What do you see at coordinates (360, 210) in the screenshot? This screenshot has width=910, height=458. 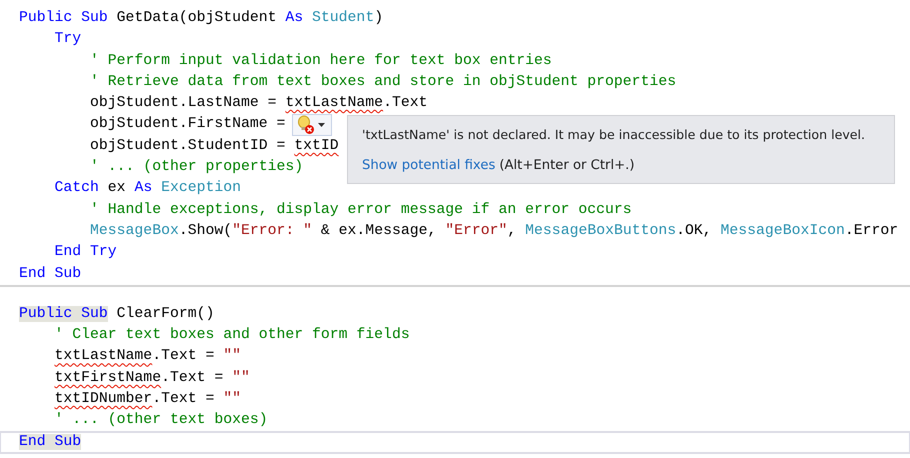 I see `code-line: ' Handle exceptions, display error message if an error occurs` at bounding box center [360, 210].